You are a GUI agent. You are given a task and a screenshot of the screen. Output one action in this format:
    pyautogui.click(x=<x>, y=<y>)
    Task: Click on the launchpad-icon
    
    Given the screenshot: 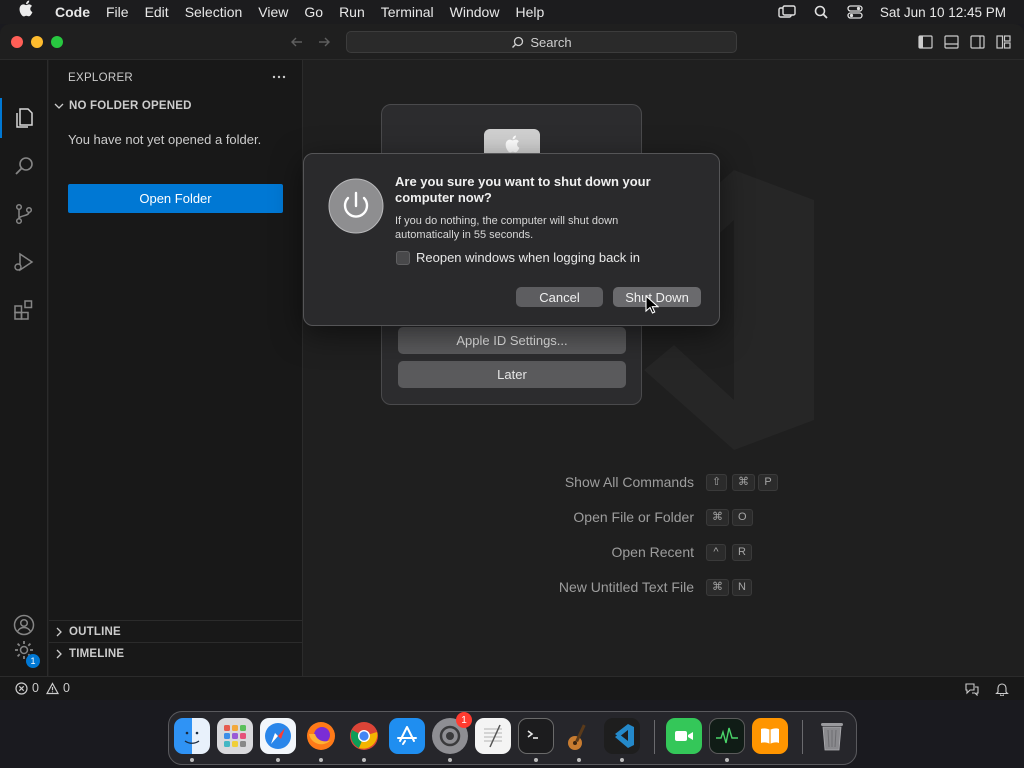 What is the action you would take?
    pyautogui.click(x=235, y=736)
    